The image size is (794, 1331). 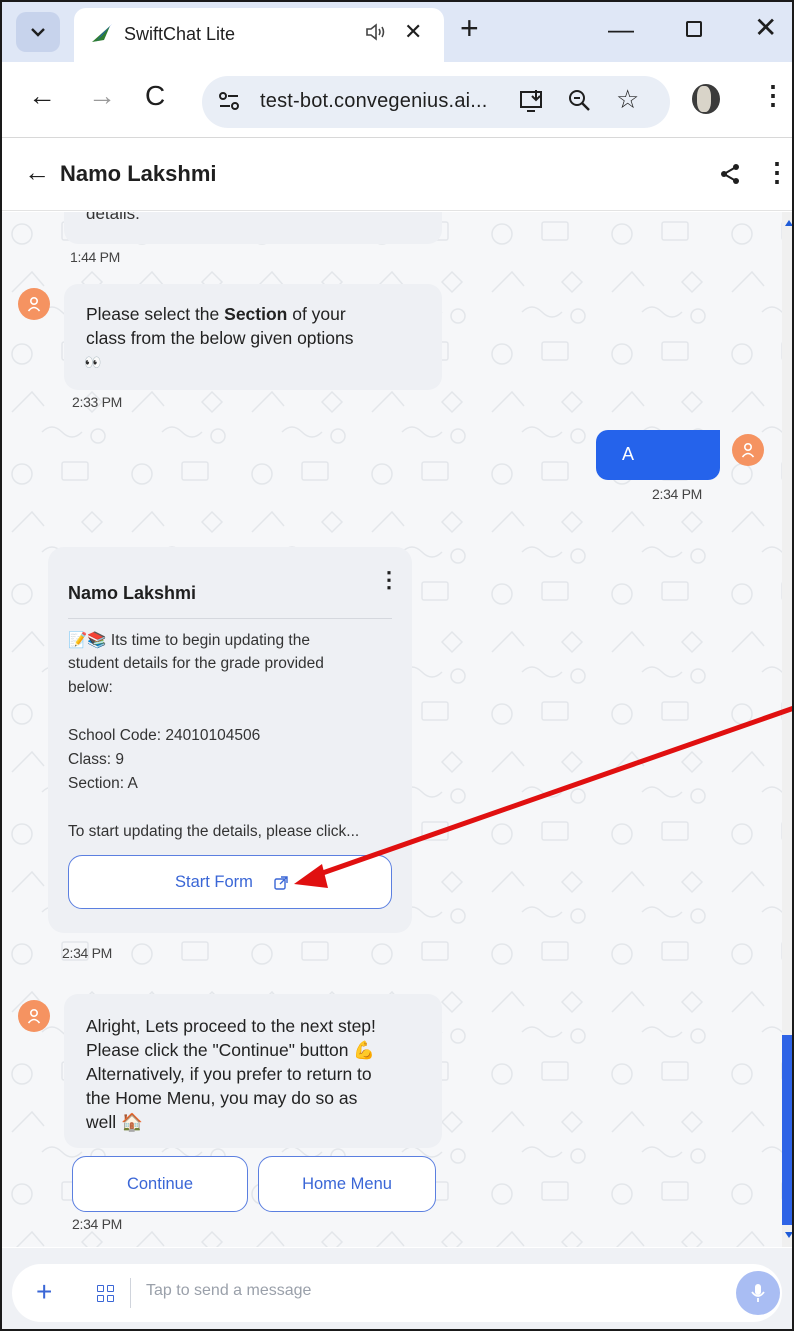 I want to click on message-text-line: Please click the "Continue" button 💪, so click(x=231, y=1050).